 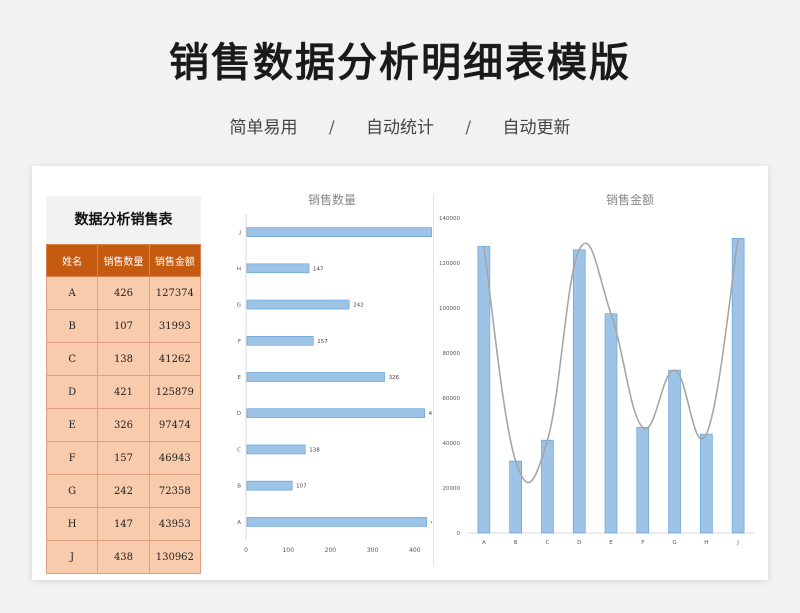 What do you see at coordinates (449, 219) in the screenshot?
I see `amount-y-tick-label: 140000` at bounding box center [449, 219].